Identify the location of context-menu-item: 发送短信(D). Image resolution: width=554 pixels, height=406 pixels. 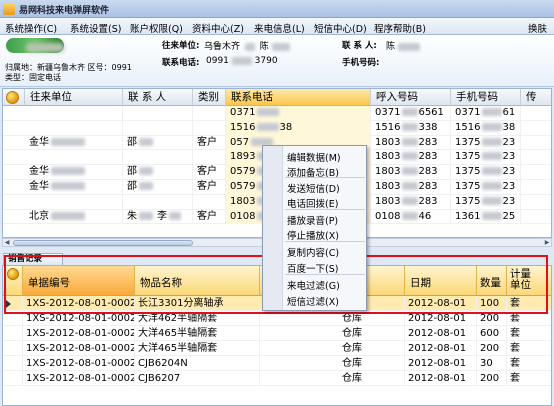
(313, 188).